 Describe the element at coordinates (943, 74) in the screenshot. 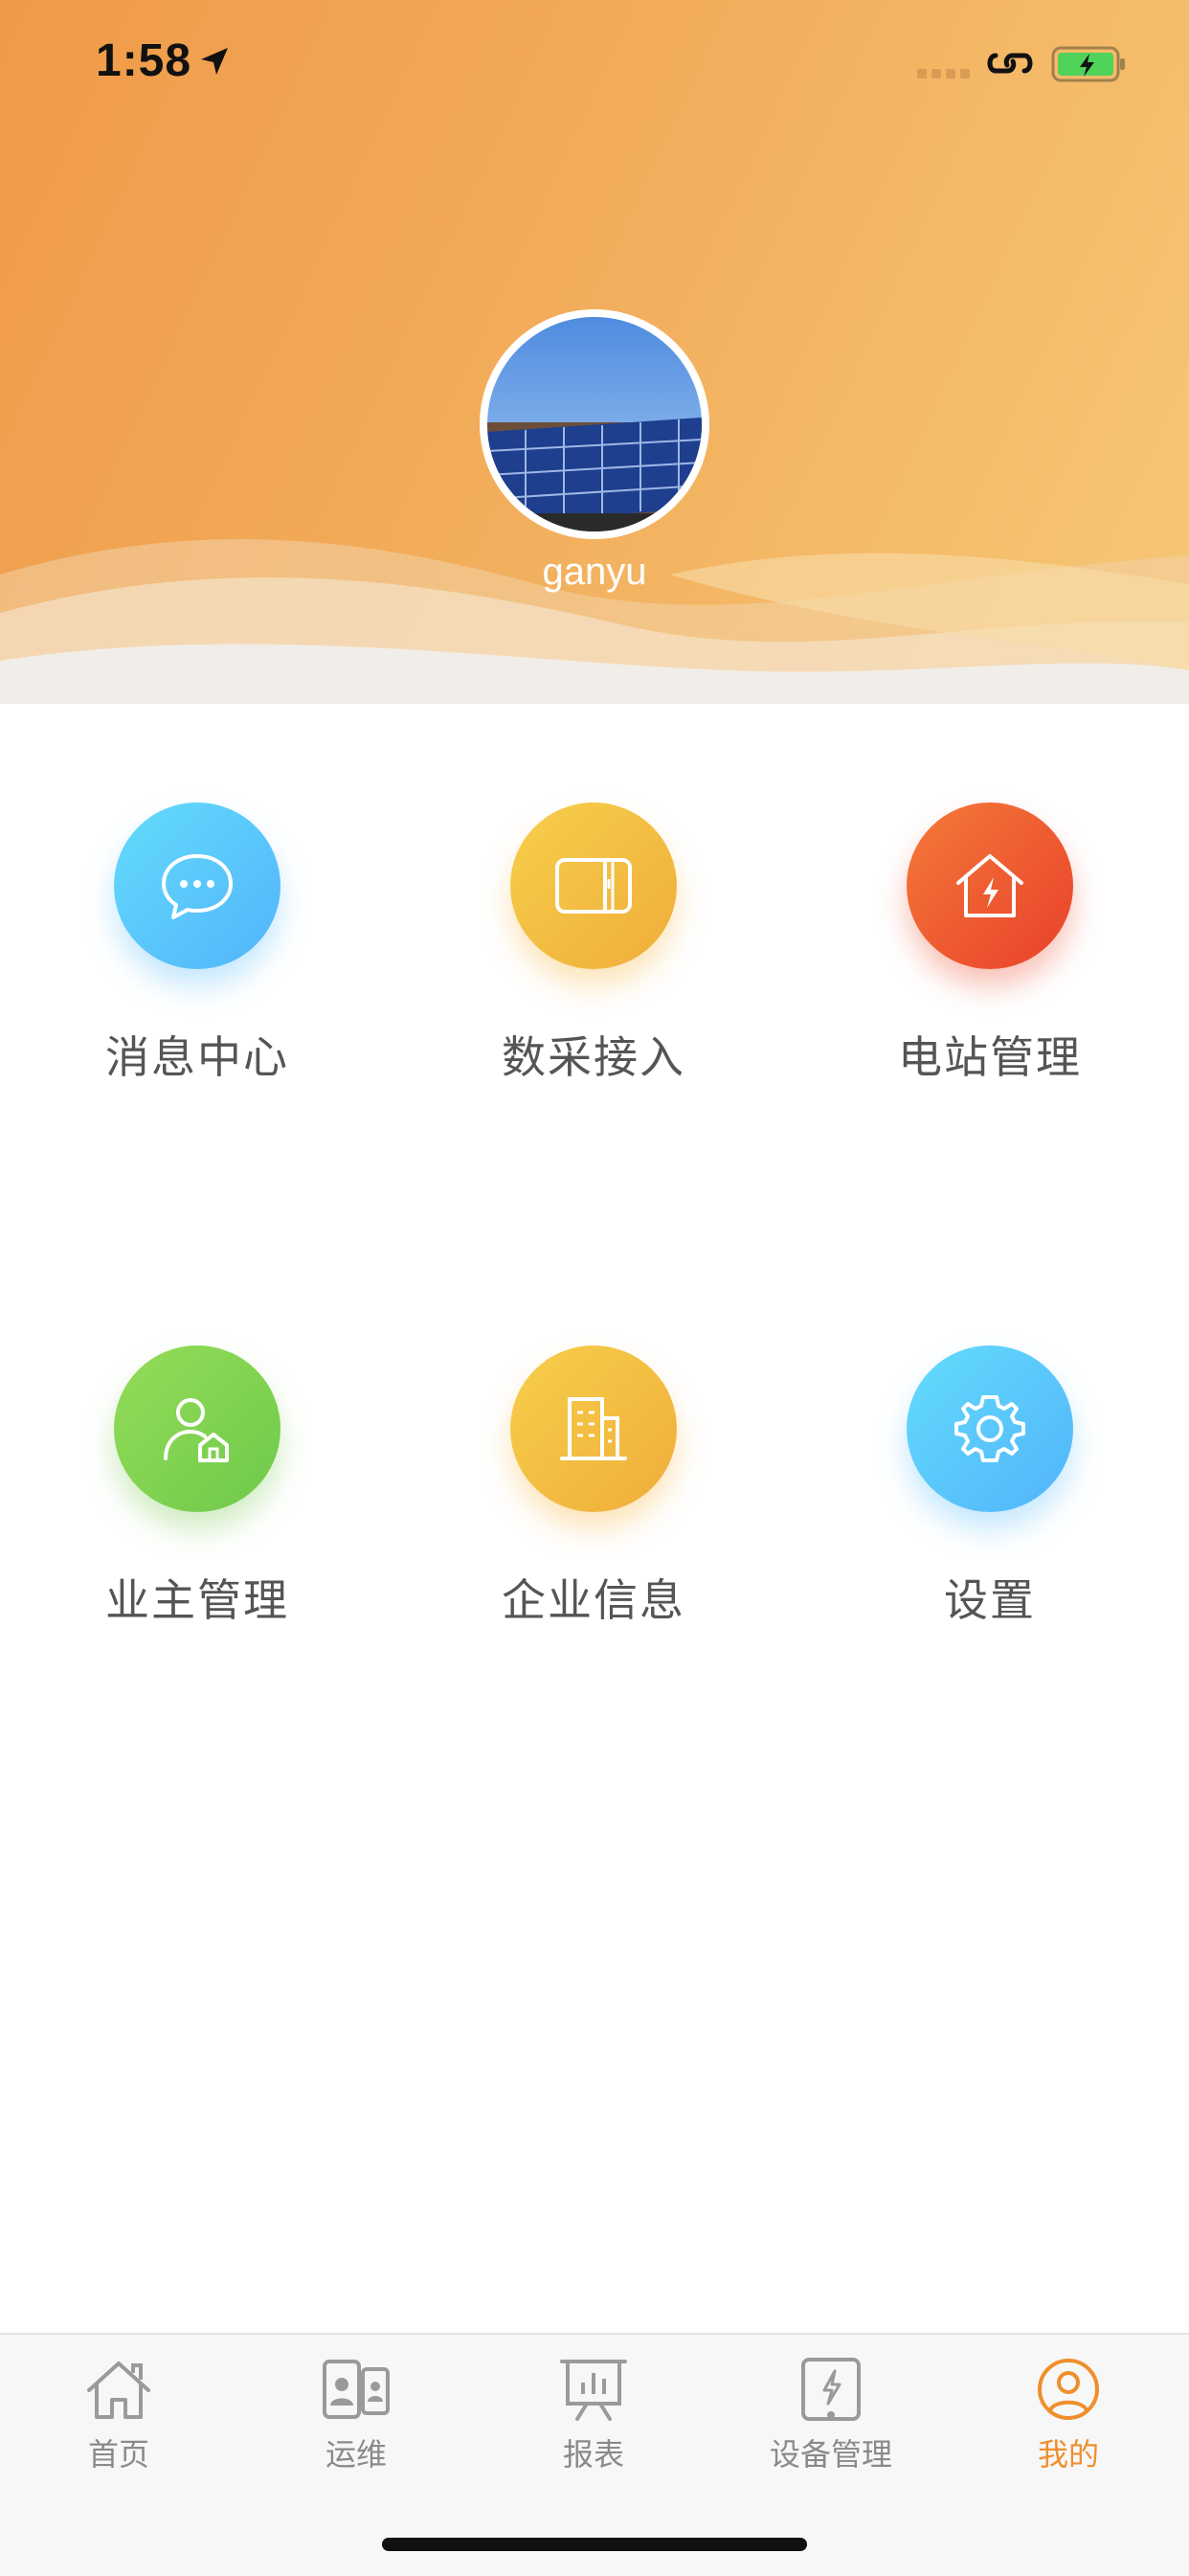

I see `signal-dots-icon` at that location.